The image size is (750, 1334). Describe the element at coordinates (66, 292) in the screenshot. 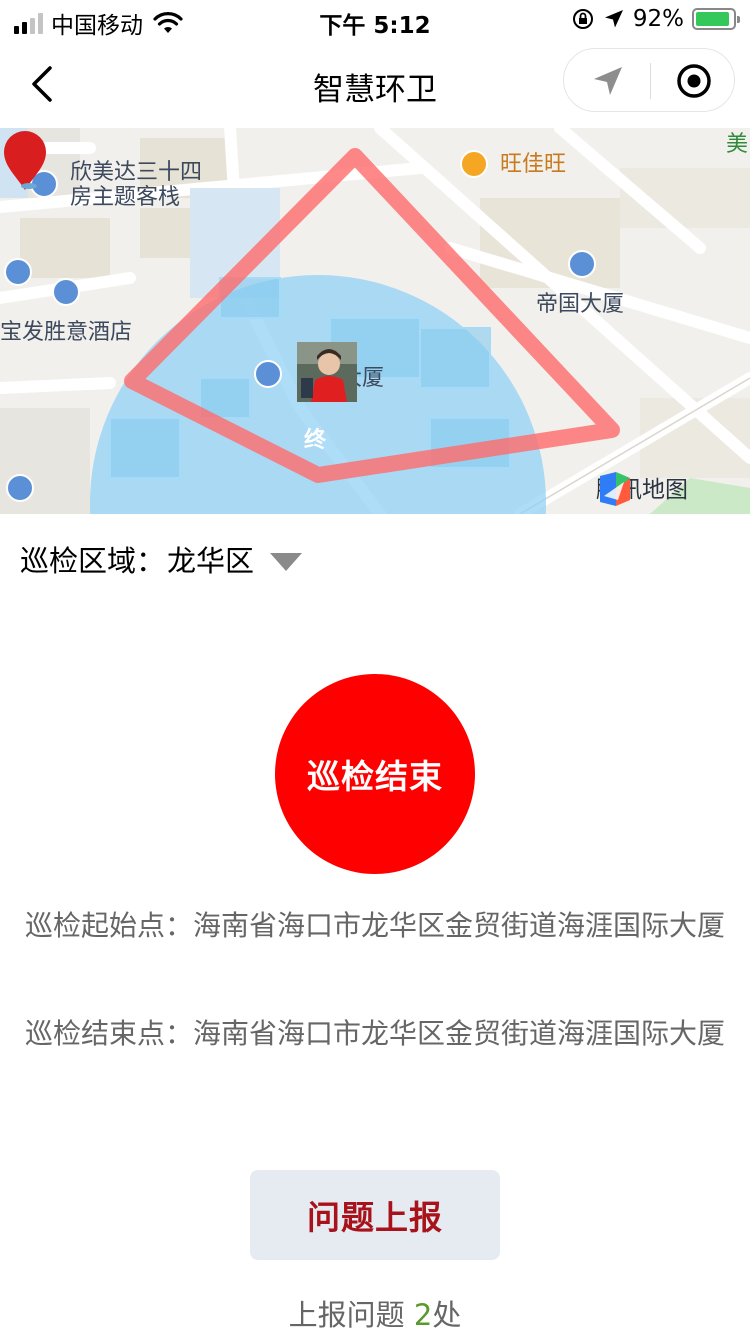

I see `hotel-icon` at that location.